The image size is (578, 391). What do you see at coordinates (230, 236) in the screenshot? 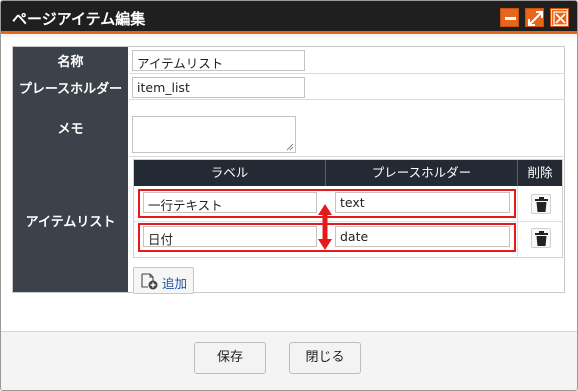
I see `item-label-input: 日付` at bounding box center [230, 236].